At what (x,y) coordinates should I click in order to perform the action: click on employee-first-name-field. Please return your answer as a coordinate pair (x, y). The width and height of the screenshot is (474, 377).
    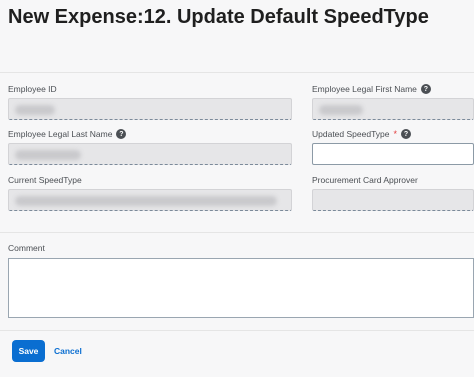
    Looking at the image, I should click on (393, 109).